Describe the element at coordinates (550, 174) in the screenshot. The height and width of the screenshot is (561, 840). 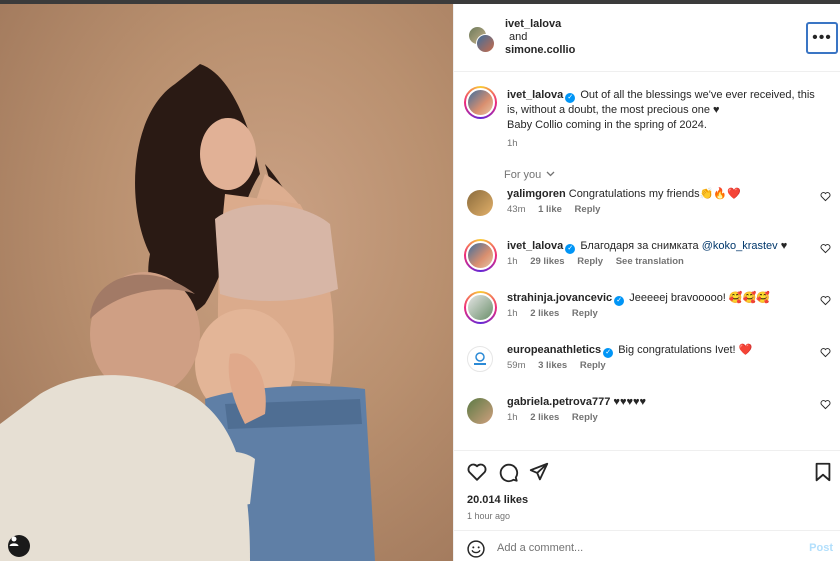
I see `chevron-down-icon` at that location.